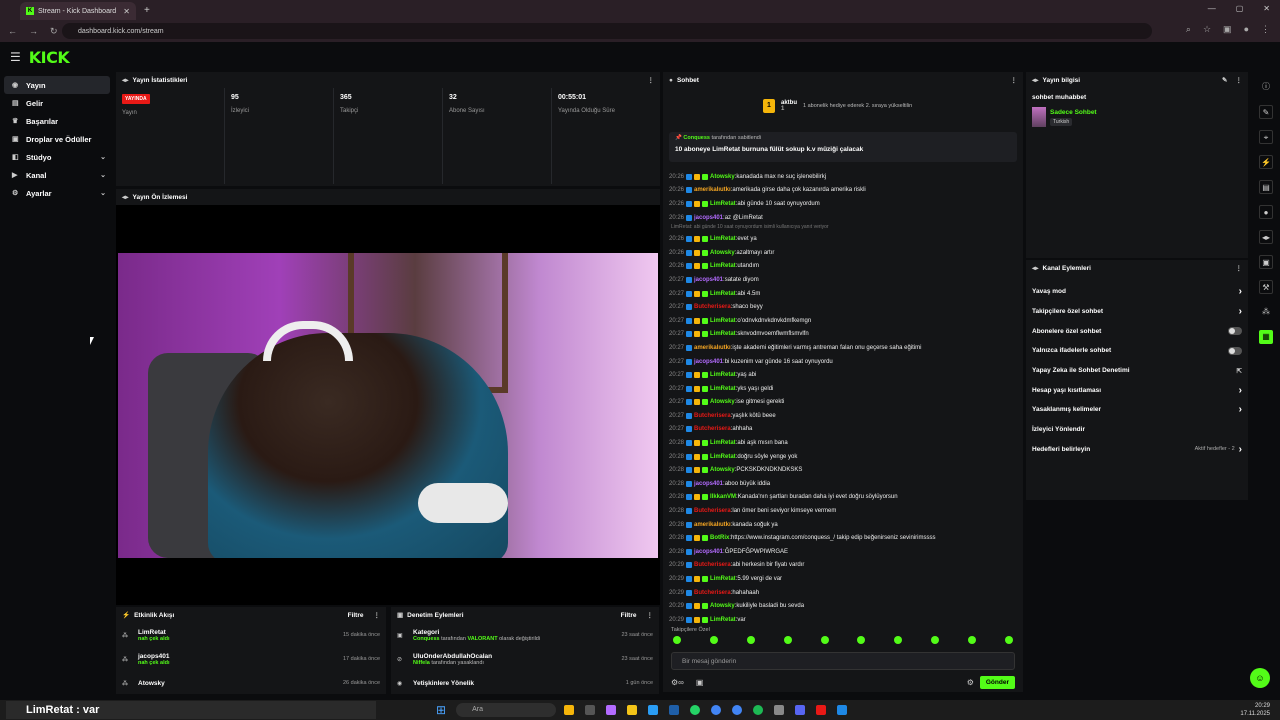  I want to click on copilot-icon, so click(611, 710).